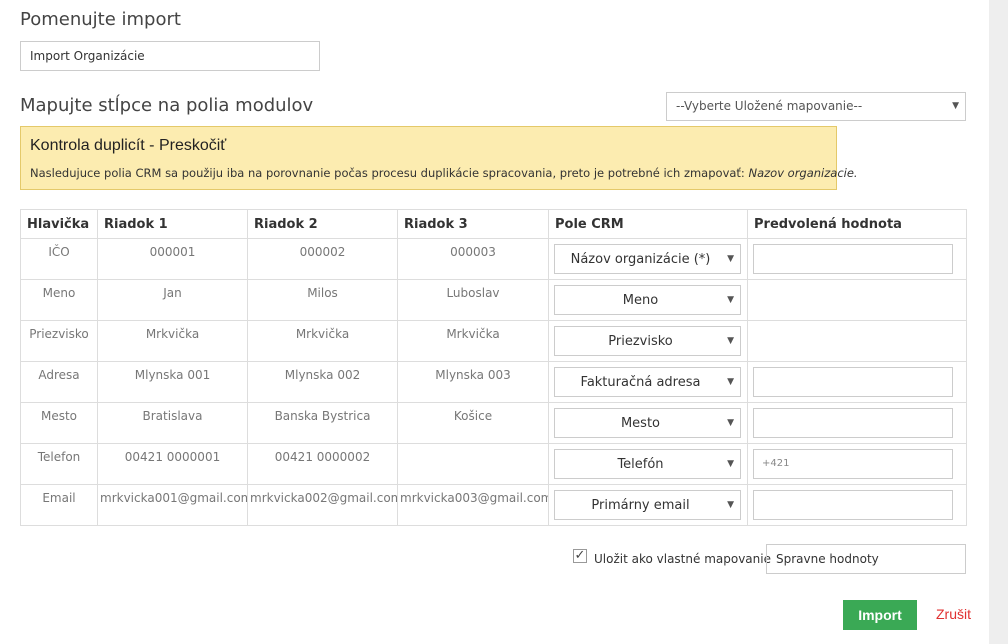 The image size is (1008, 644). What do you see at coordinates (59, 423) in the screenshot?
I see `row-header-cell: Mesto` at bounding box center [59, 423].